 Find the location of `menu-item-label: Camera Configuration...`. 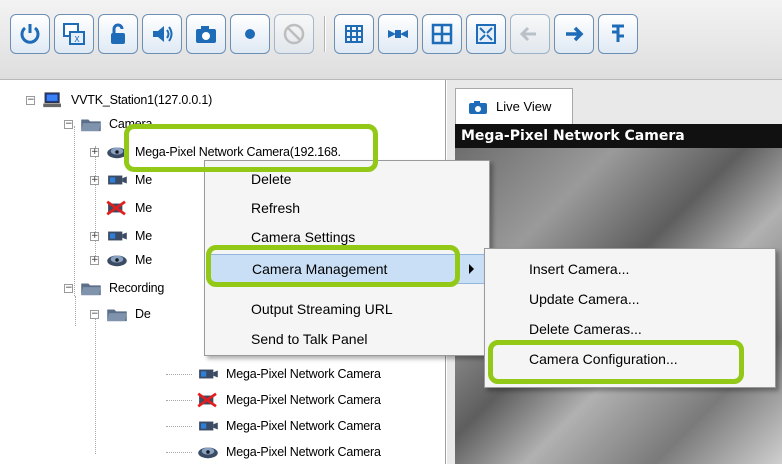

menu-item-label: Camera Configuration... is located at coordinates (603, 359).